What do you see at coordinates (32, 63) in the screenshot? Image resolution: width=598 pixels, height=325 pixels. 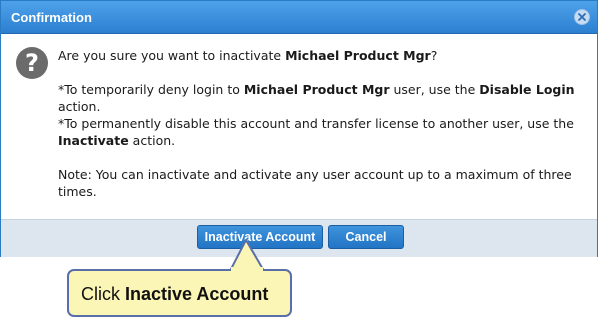 I see `question-mark-icon: ?` at bounding box center [32, 63].